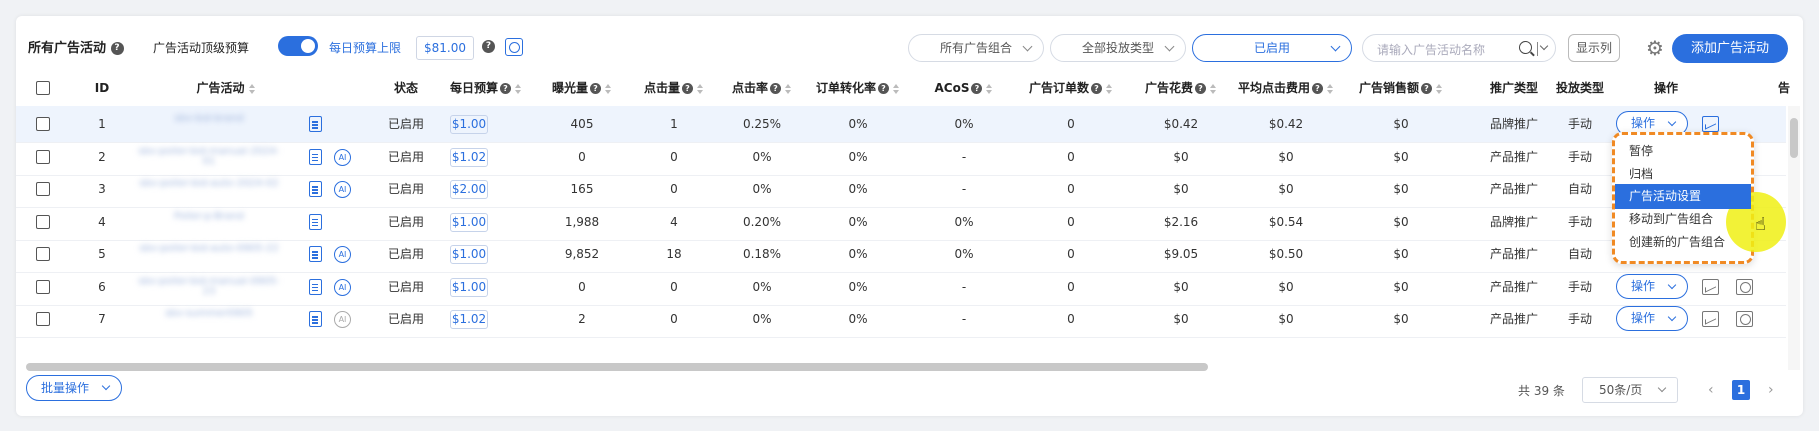 The height and width of the screenshot is (431, 1819). I want to click on campaign-name-link: sbv-poller-bid-manual-0905-23, so click(209, 287).